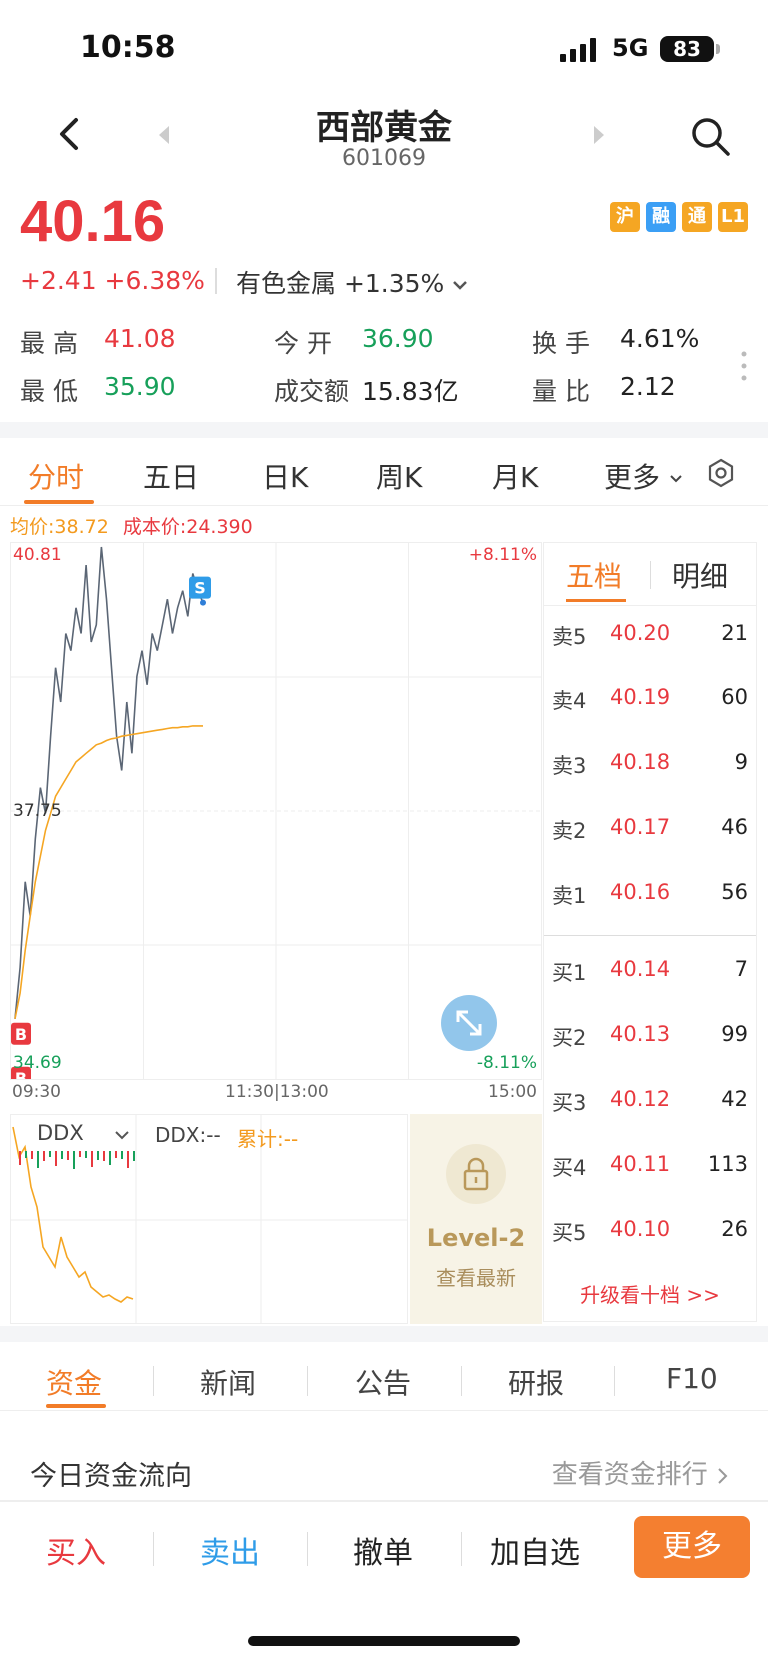 Image resolution: width=768 pixels, height=1663 pixels. I want to click on ask-volume: 46, so click(734, 827).